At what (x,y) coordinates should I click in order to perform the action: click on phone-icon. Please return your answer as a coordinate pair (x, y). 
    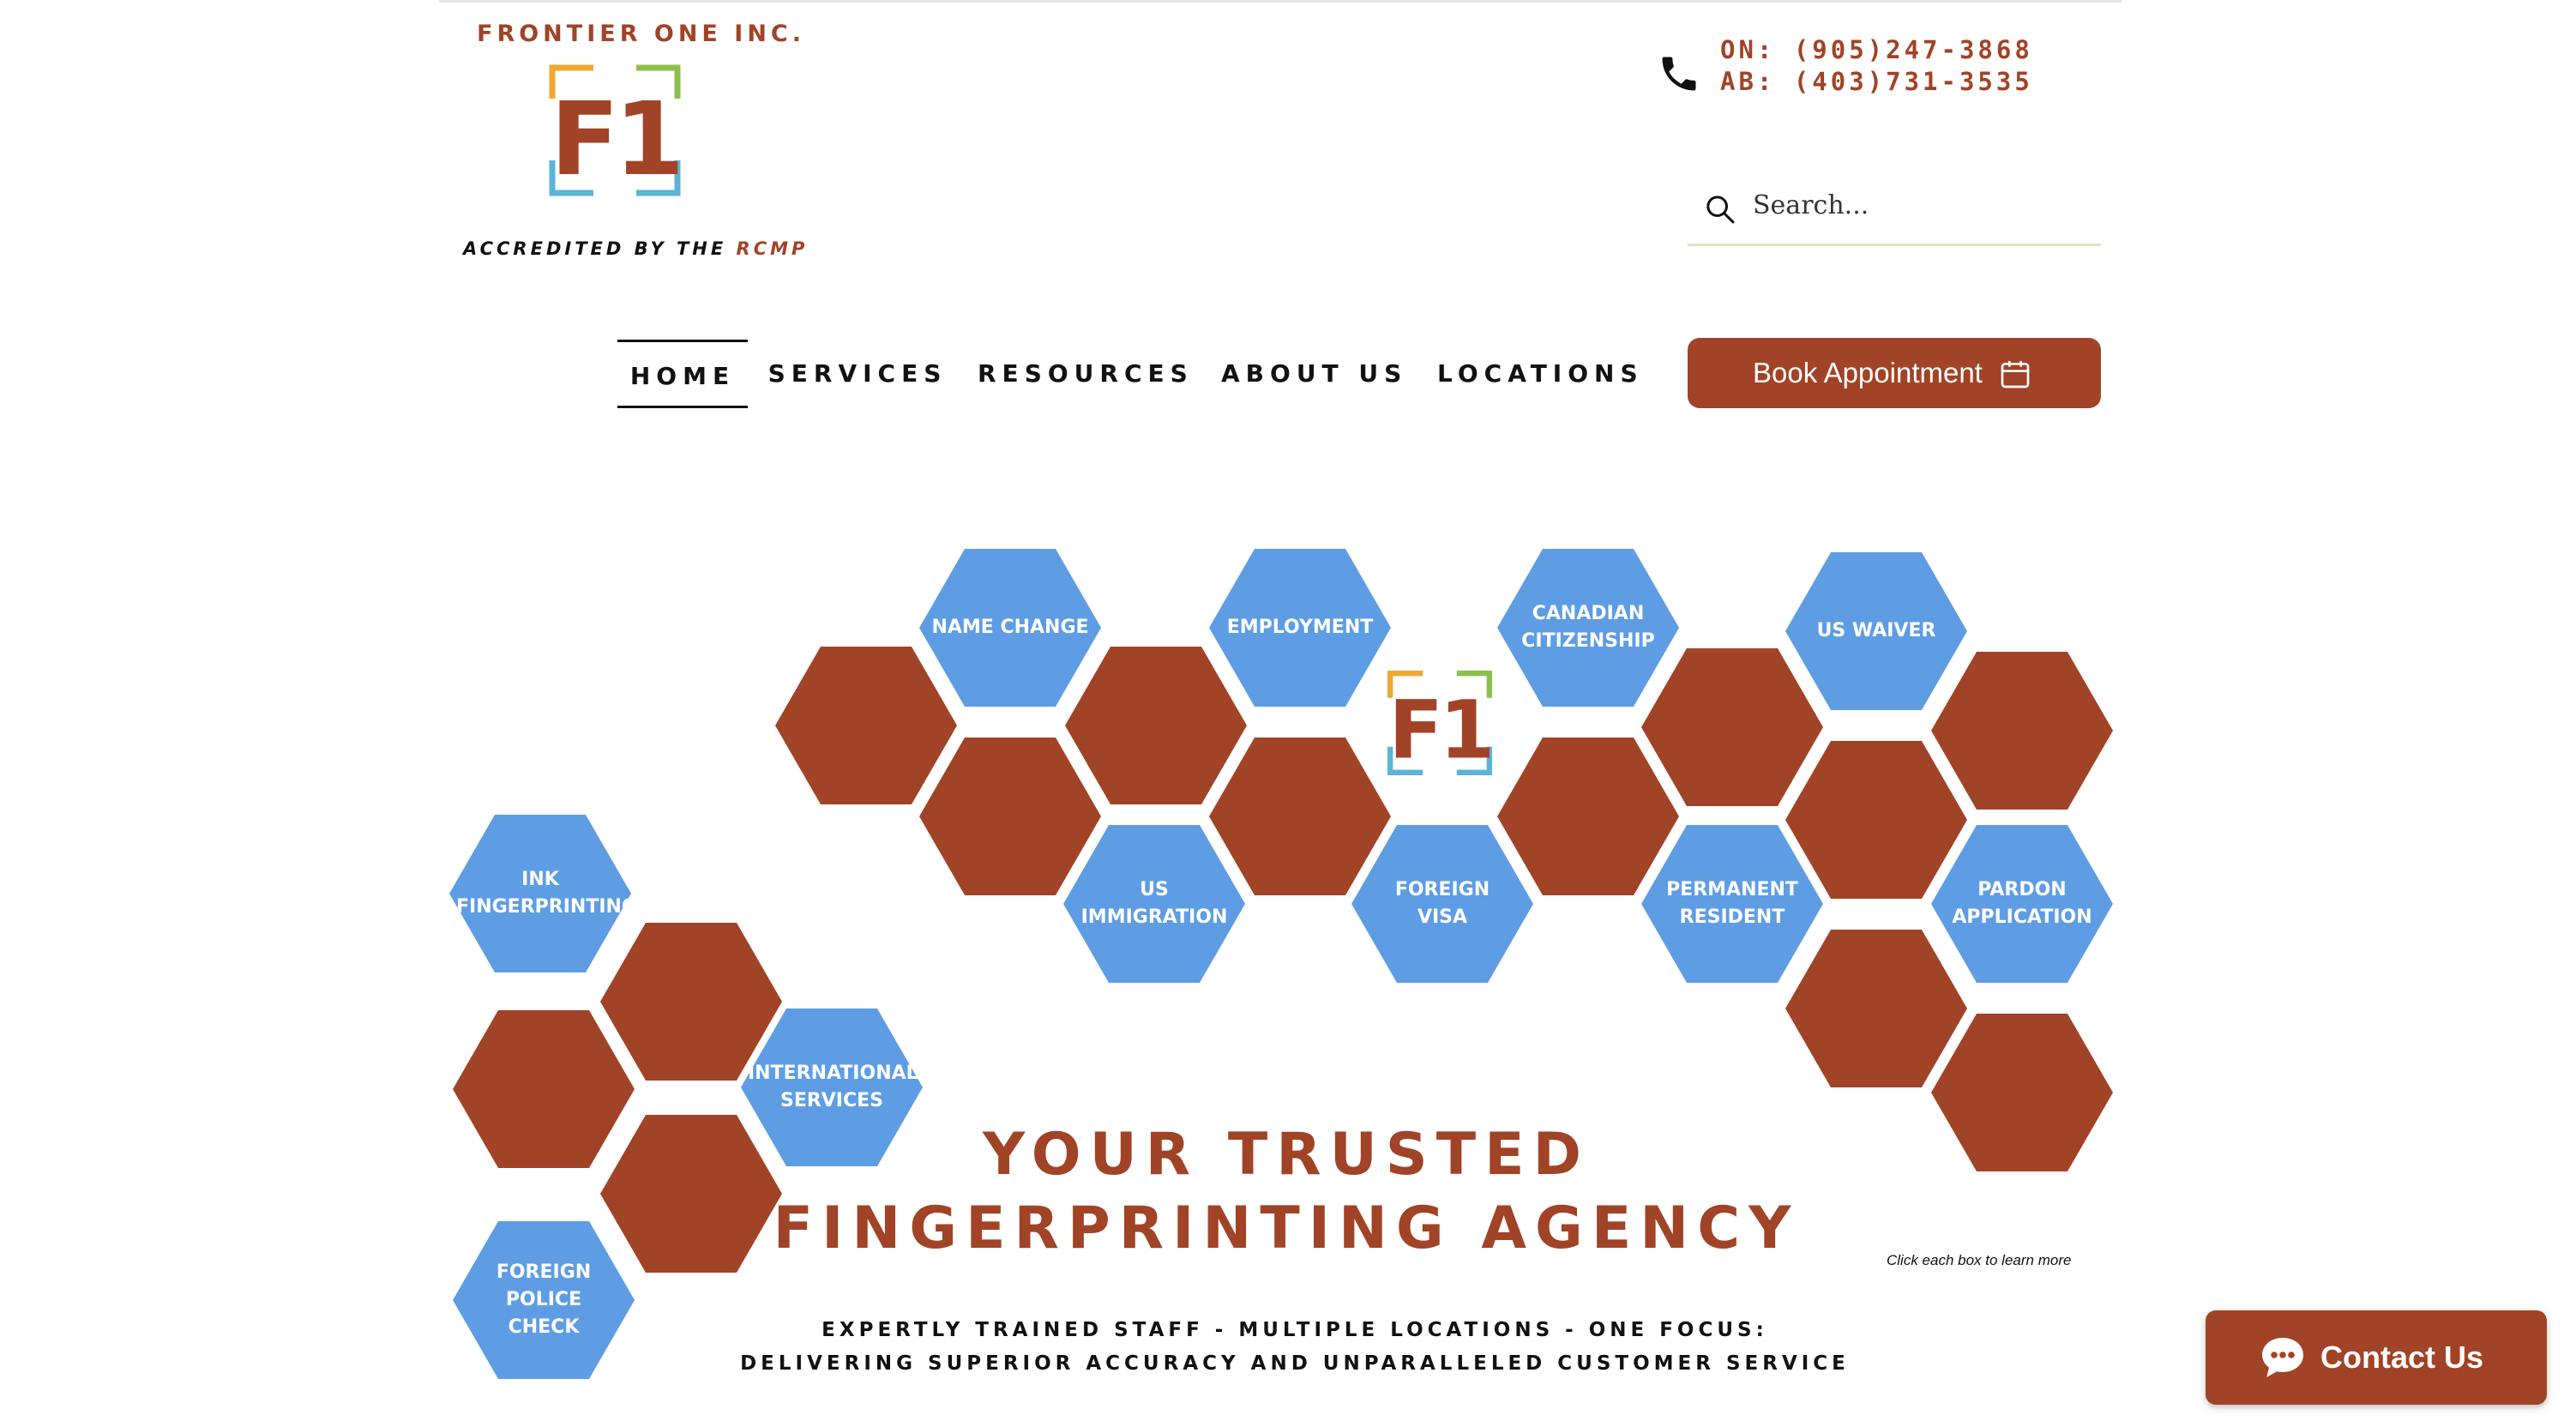
    Looking at the image, I should click on (1679, 74).